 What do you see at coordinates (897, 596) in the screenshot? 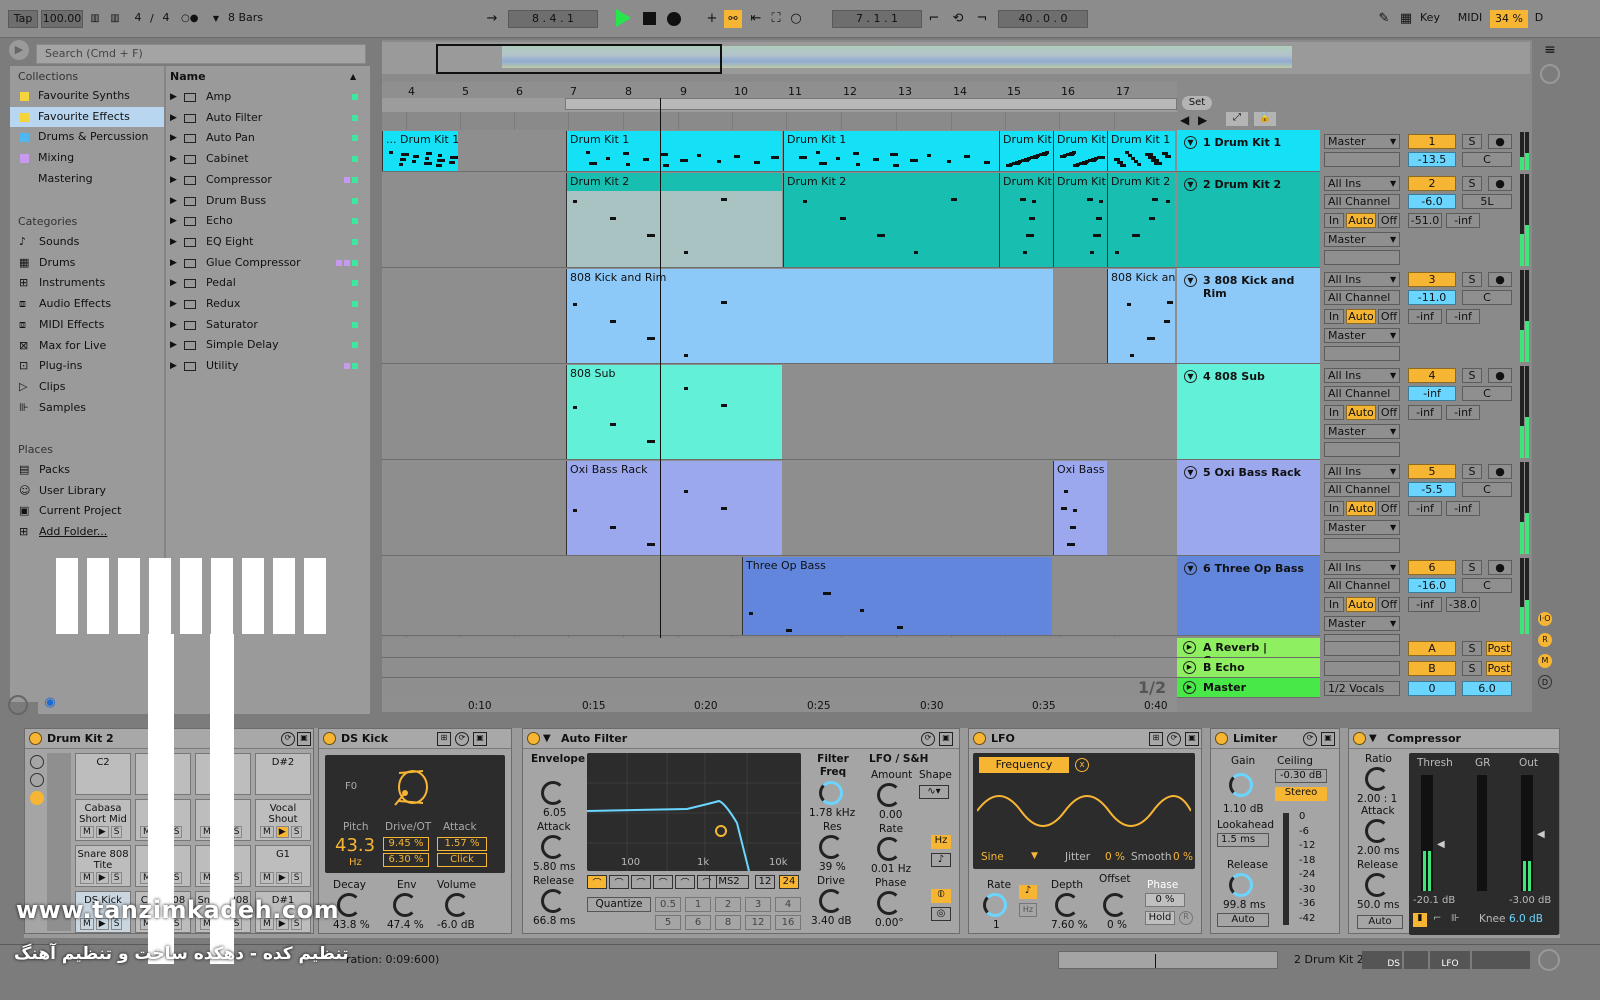
I see `clip: Three Op Bass` at bounding box center [897, 596].